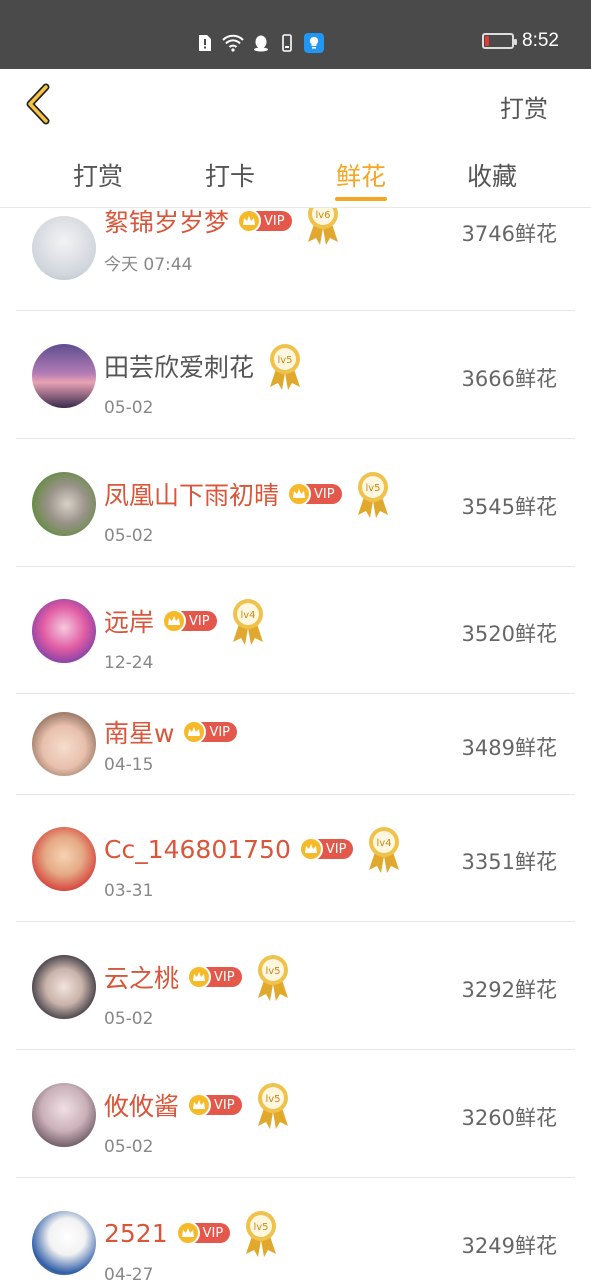 The image size is (591, 1280). Describe the element at coordinates (179, 366) in the screenshot. I see `user-name: 田芸欣爱刺花` at that location.